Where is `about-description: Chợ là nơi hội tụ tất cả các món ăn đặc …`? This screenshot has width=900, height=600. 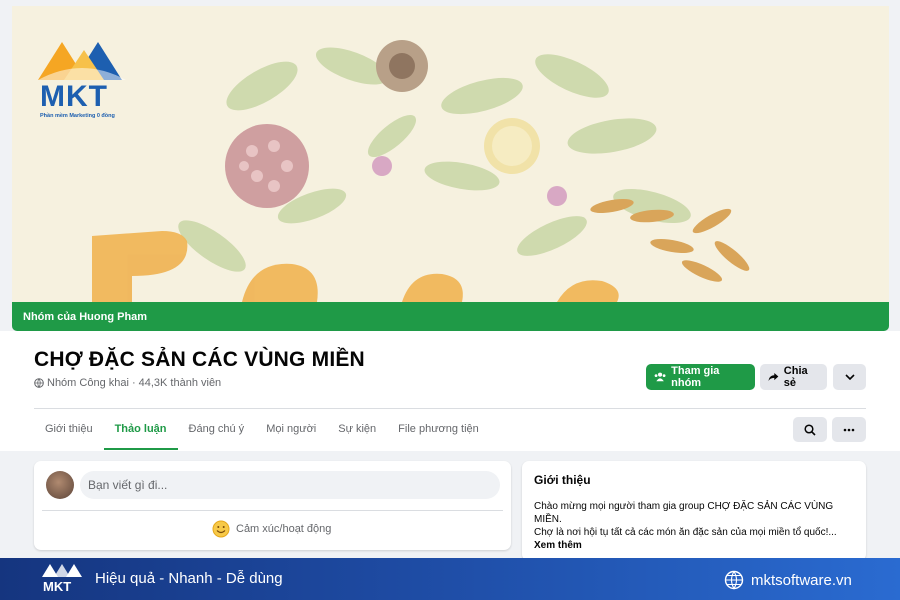 about-description: Chợ là nơi hội tụ tất cả các món ăn đặc … is located at coordinates (685, 532).